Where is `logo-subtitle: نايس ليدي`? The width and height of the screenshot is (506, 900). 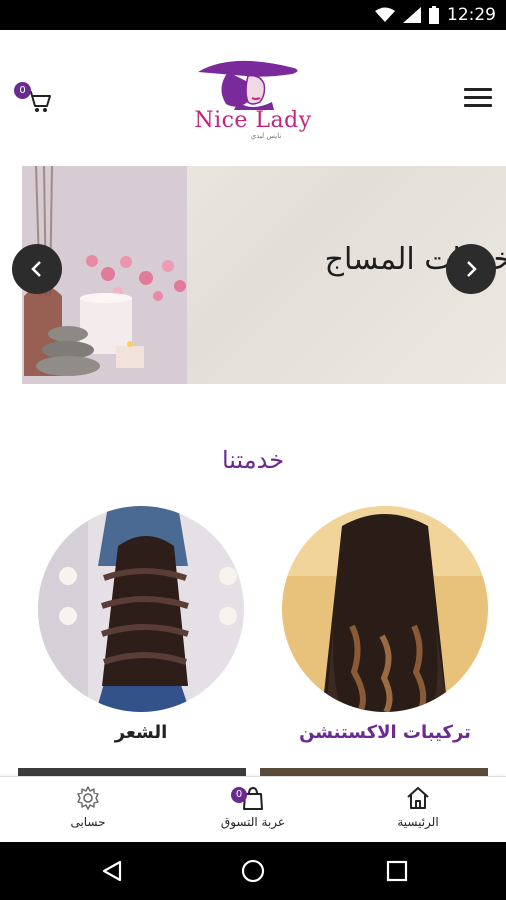
logo-subtitle: نايس ليدي is located at coordinates (266, 136).